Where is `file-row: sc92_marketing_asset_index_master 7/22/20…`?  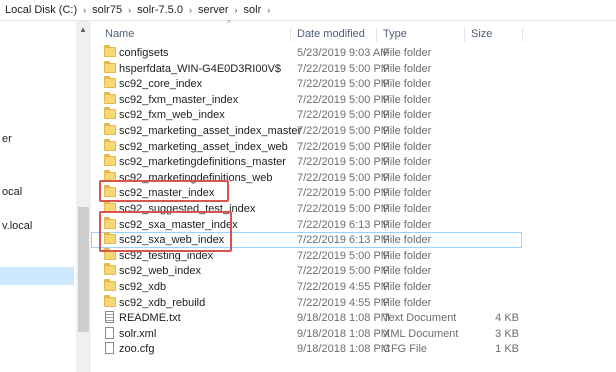
file-row: sc92_marketing_asset_index_master 7/22/20… is located at coordinates (353, 130).